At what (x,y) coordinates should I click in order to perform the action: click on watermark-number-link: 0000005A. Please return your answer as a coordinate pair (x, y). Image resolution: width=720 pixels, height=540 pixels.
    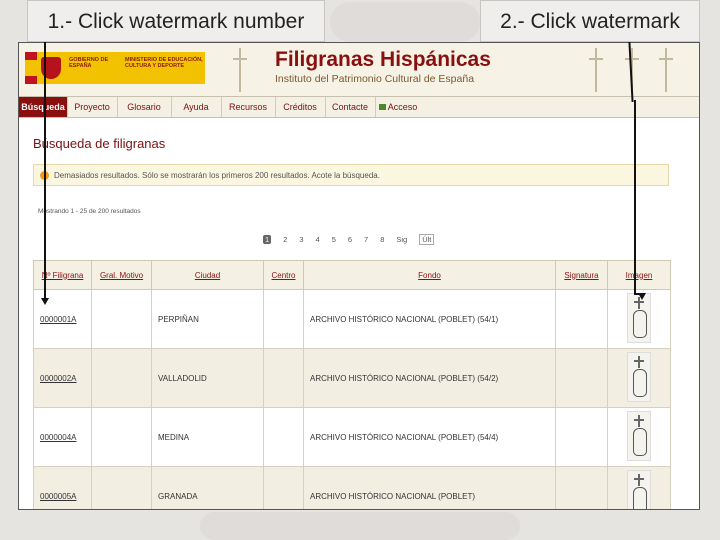
    Looking at the image, I should click on (62, 487).